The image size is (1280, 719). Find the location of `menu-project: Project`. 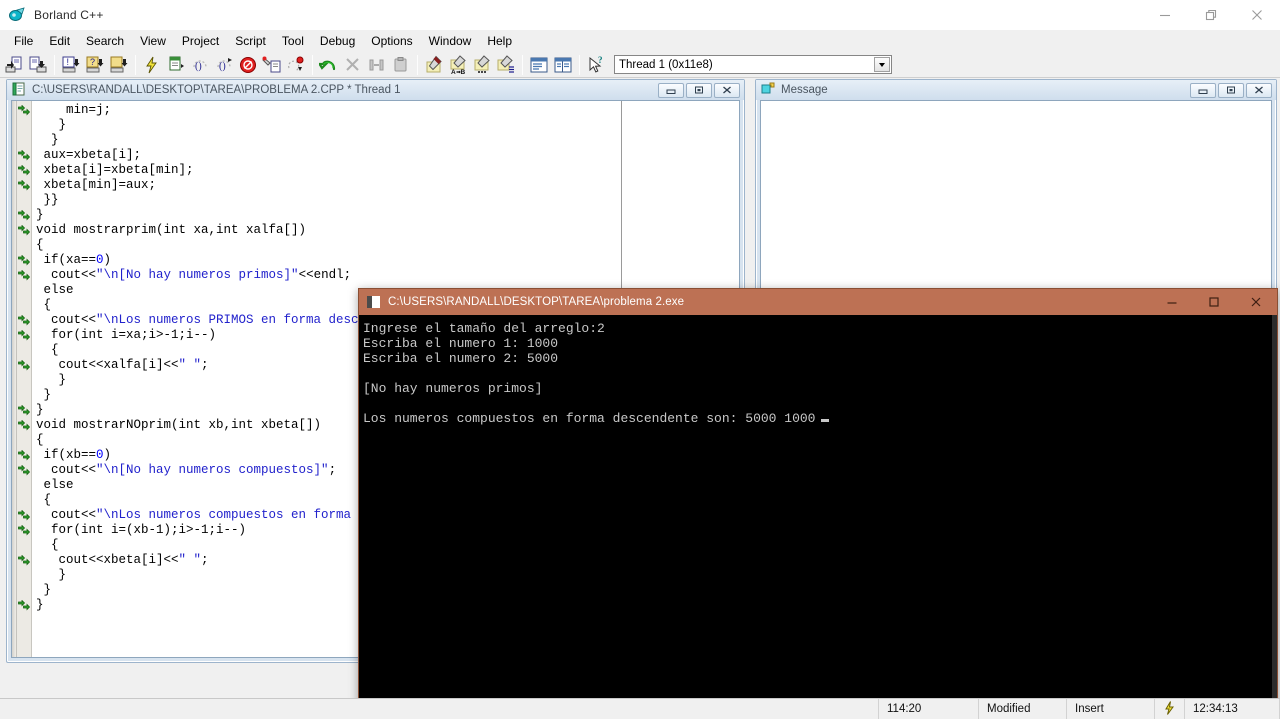

menu-project: Project is located at coordinates (200, 41).